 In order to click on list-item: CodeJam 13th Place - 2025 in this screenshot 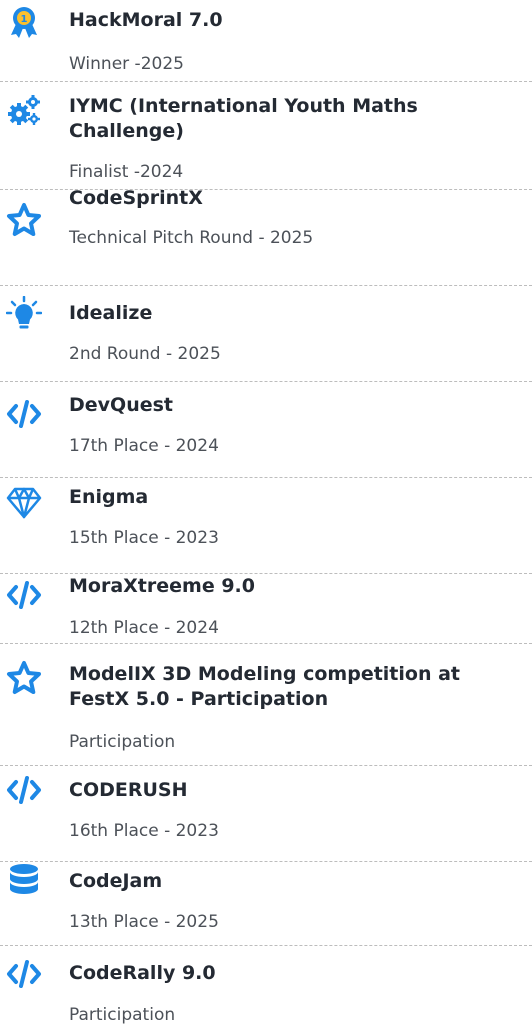, I will do `click(266, 904)`.